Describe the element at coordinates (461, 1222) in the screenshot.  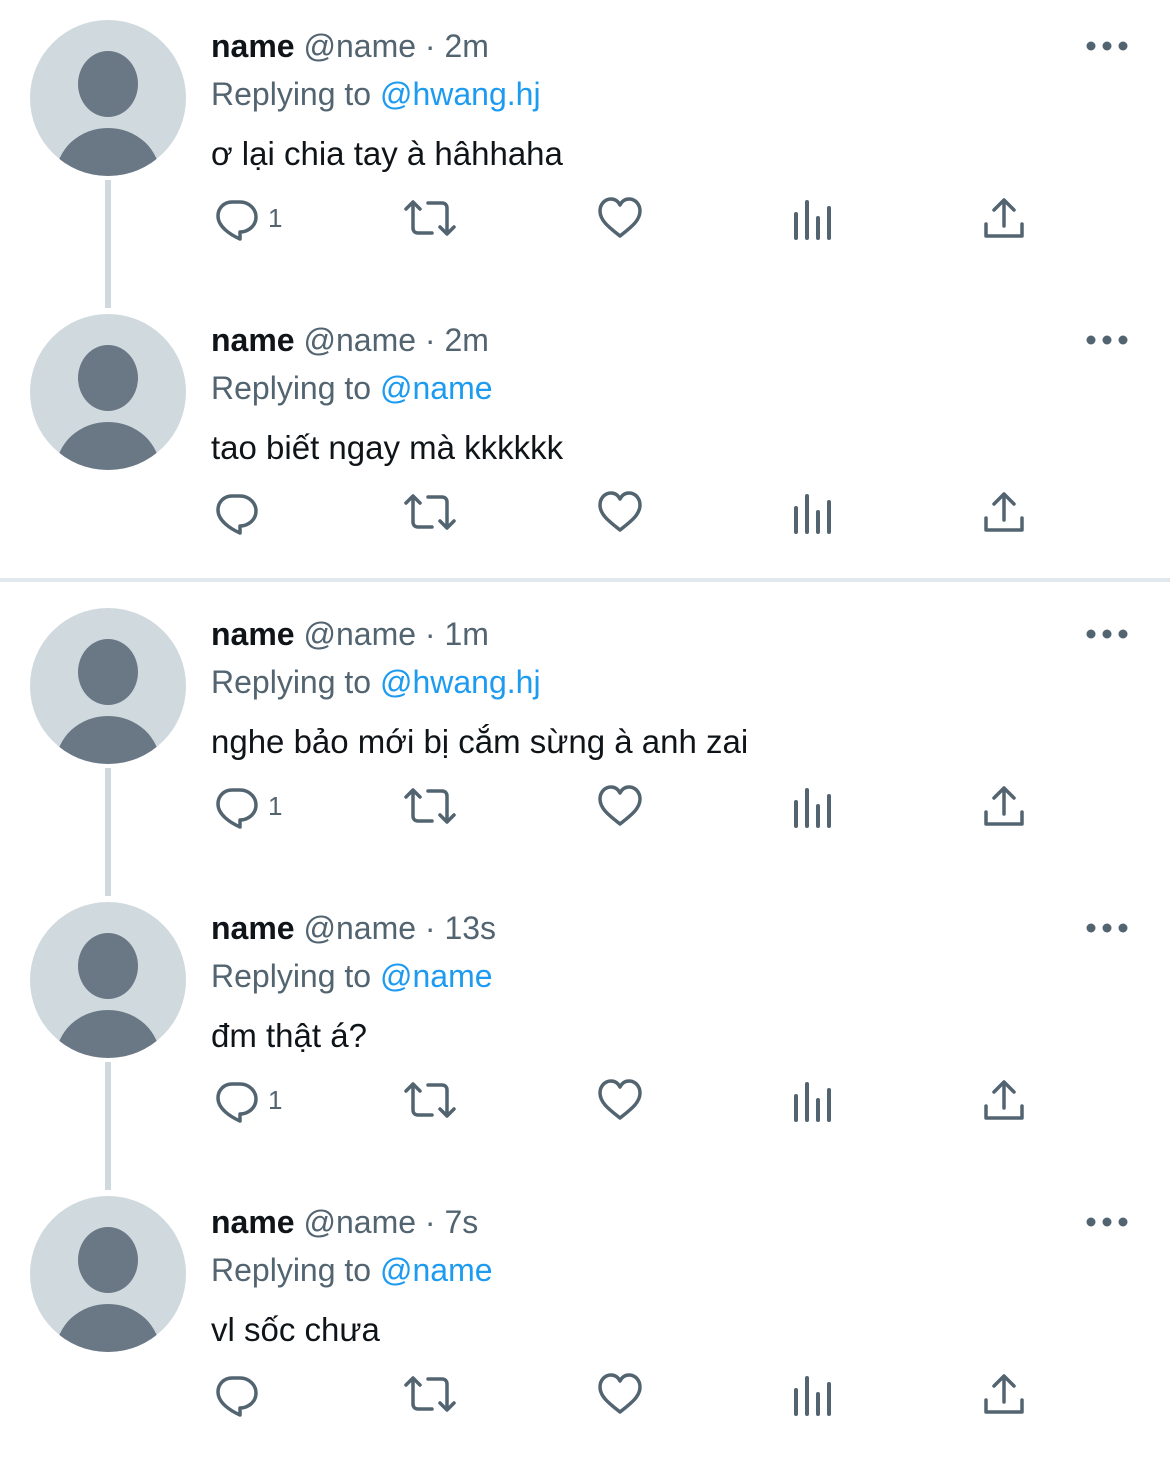
I see `timestamp: 7s` at that location.